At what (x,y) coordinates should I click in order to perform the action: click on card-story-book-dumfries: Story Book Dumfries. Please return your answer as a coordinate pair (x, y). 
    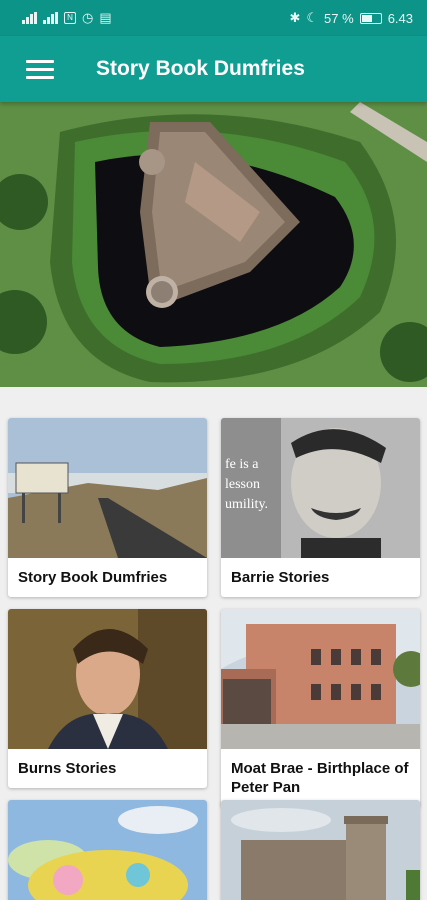
    Looking at the image, I should click on (107, 507).